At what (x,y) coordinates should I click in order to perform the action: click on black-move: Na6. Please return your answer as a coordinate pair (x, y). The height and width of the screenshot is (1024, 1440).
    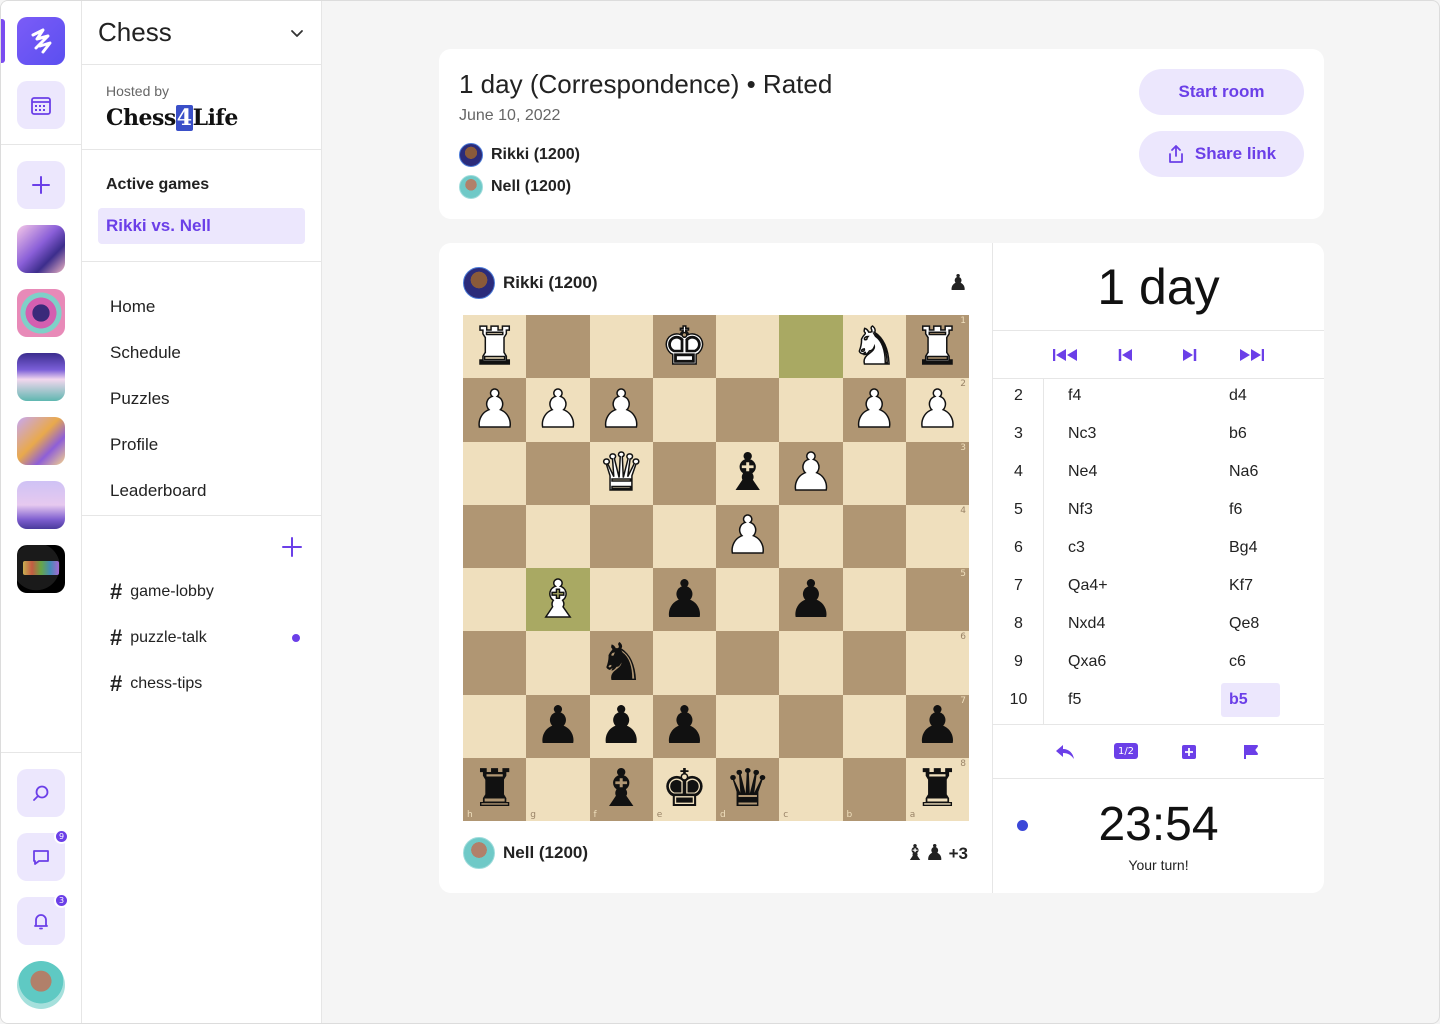
    Looking at the image, I should click on (1243, 472).